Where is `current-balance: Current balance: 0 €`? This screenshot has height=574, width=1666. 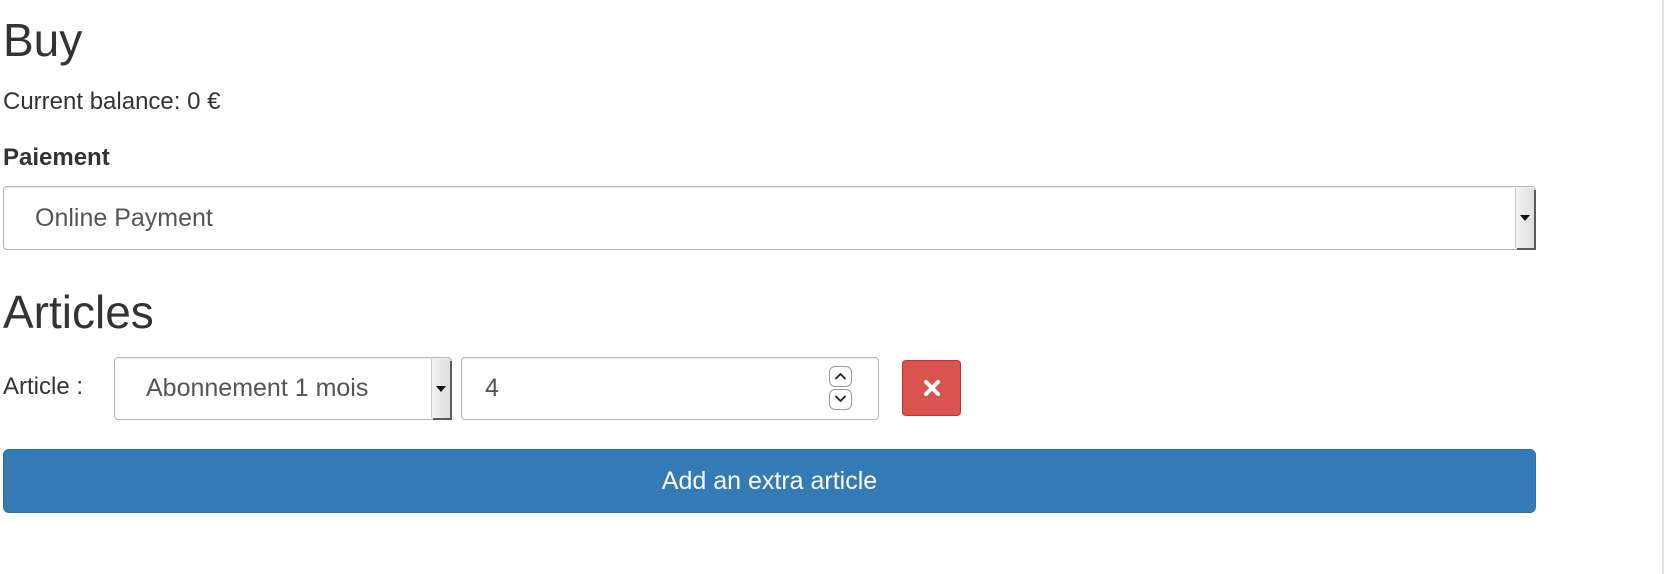
current-balance: Current balance: 0 € is located at coordinates (112, 101).